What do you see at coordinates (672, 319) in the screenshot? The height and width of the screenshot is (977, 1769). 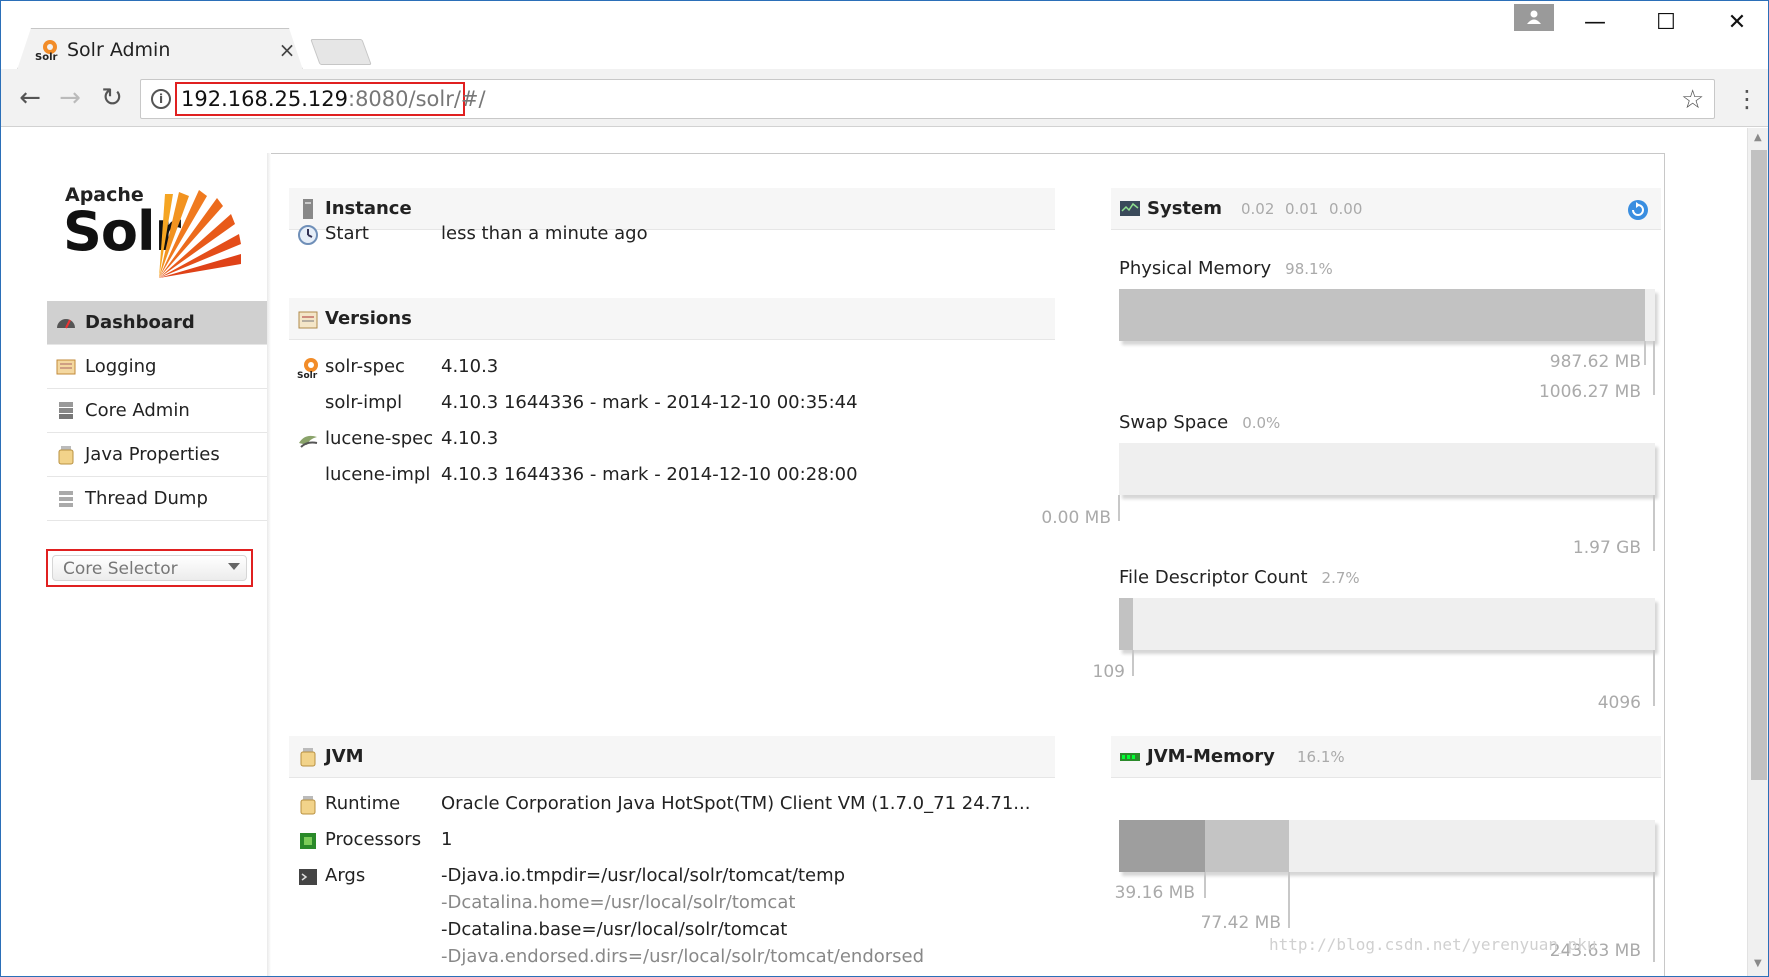 I see `versions-header: Versions` at bounding box center [672, 319].